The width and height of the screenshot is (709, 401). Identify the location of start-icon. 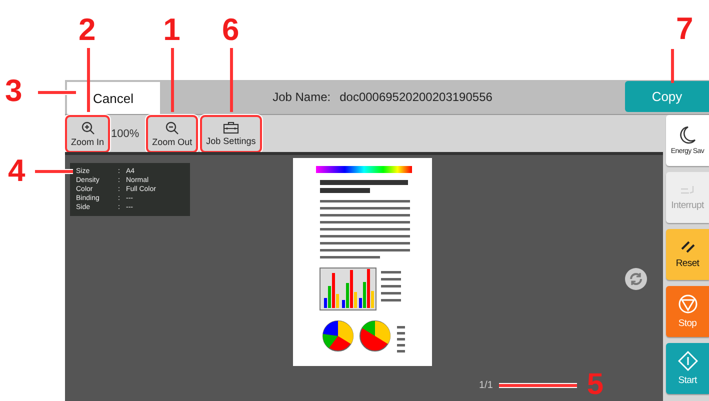
(688, 361).